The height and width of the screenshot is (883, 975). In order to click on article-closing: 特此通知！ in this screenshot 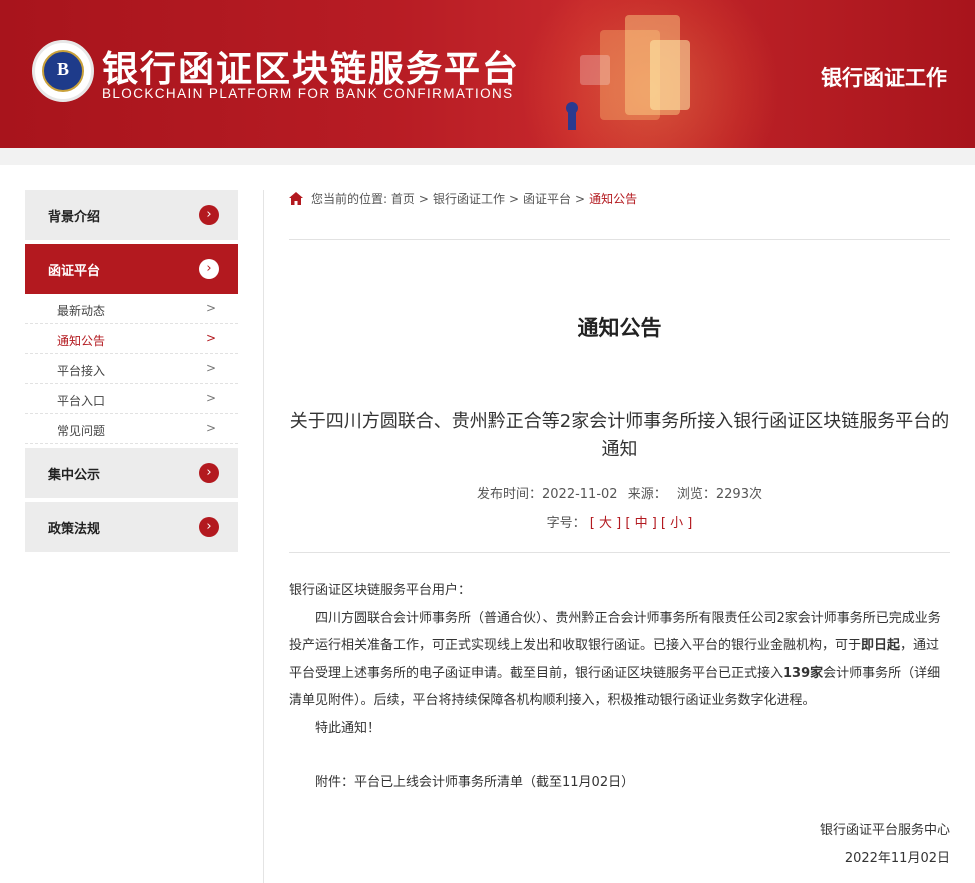, I will do `click(348, 728)`.